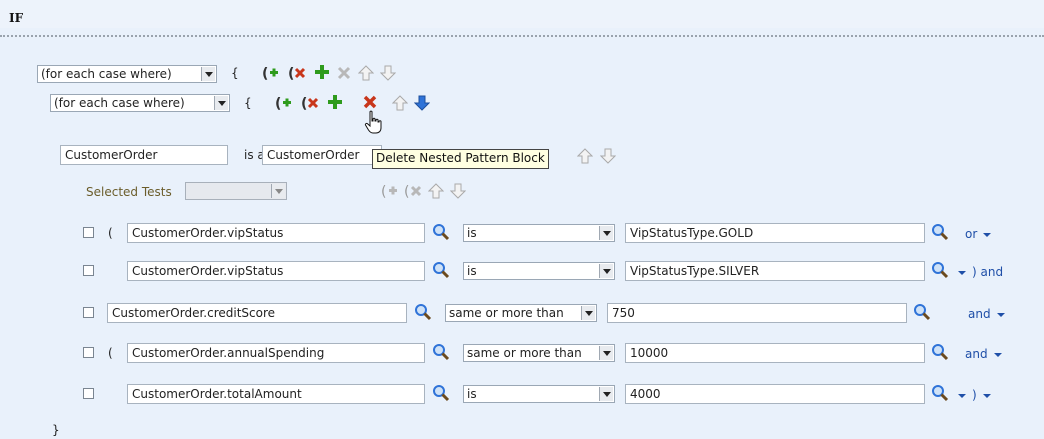 This screenshot has width=1044, height=439. Describe the element at coordinates (389, 191) in the screenshot. I see `add-parenthesis-disabled-icon: (` at that location.